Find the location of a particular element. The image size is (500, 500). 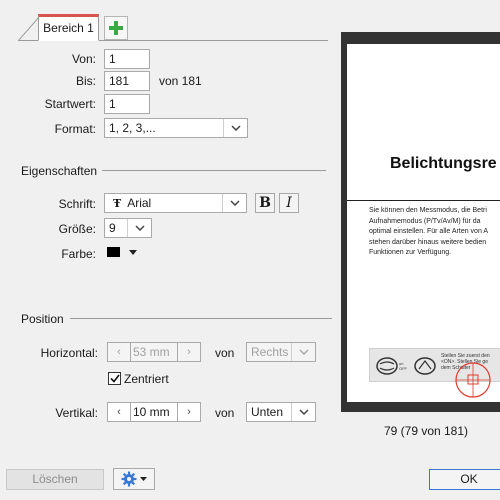

tab-label: Bereich 1 is located at coordinates (68, 28).